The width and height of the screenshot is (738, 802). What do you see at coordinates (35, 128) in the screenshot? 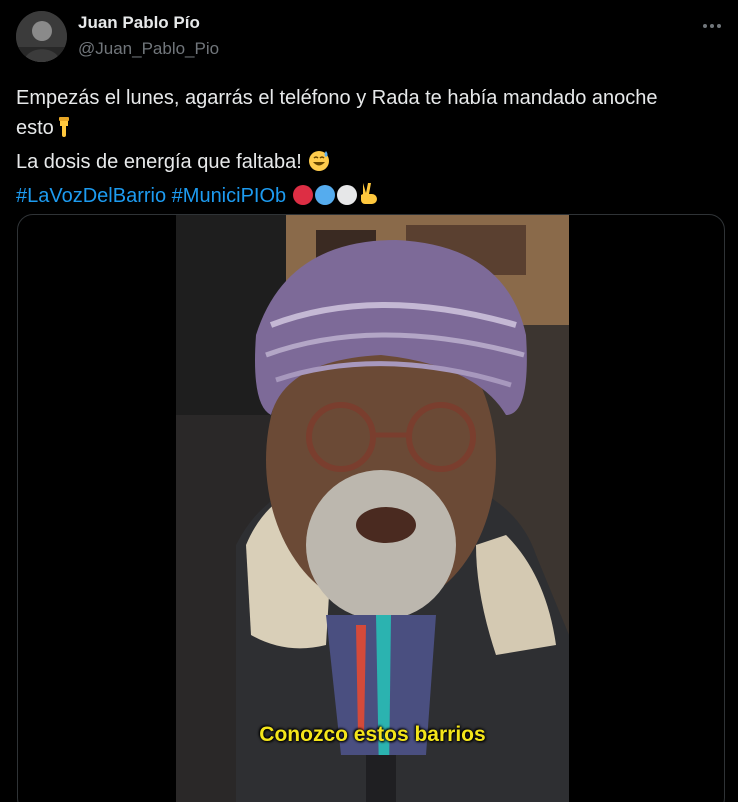
I see `tweet-text-esto: esto` at bounding box center [35, 128].